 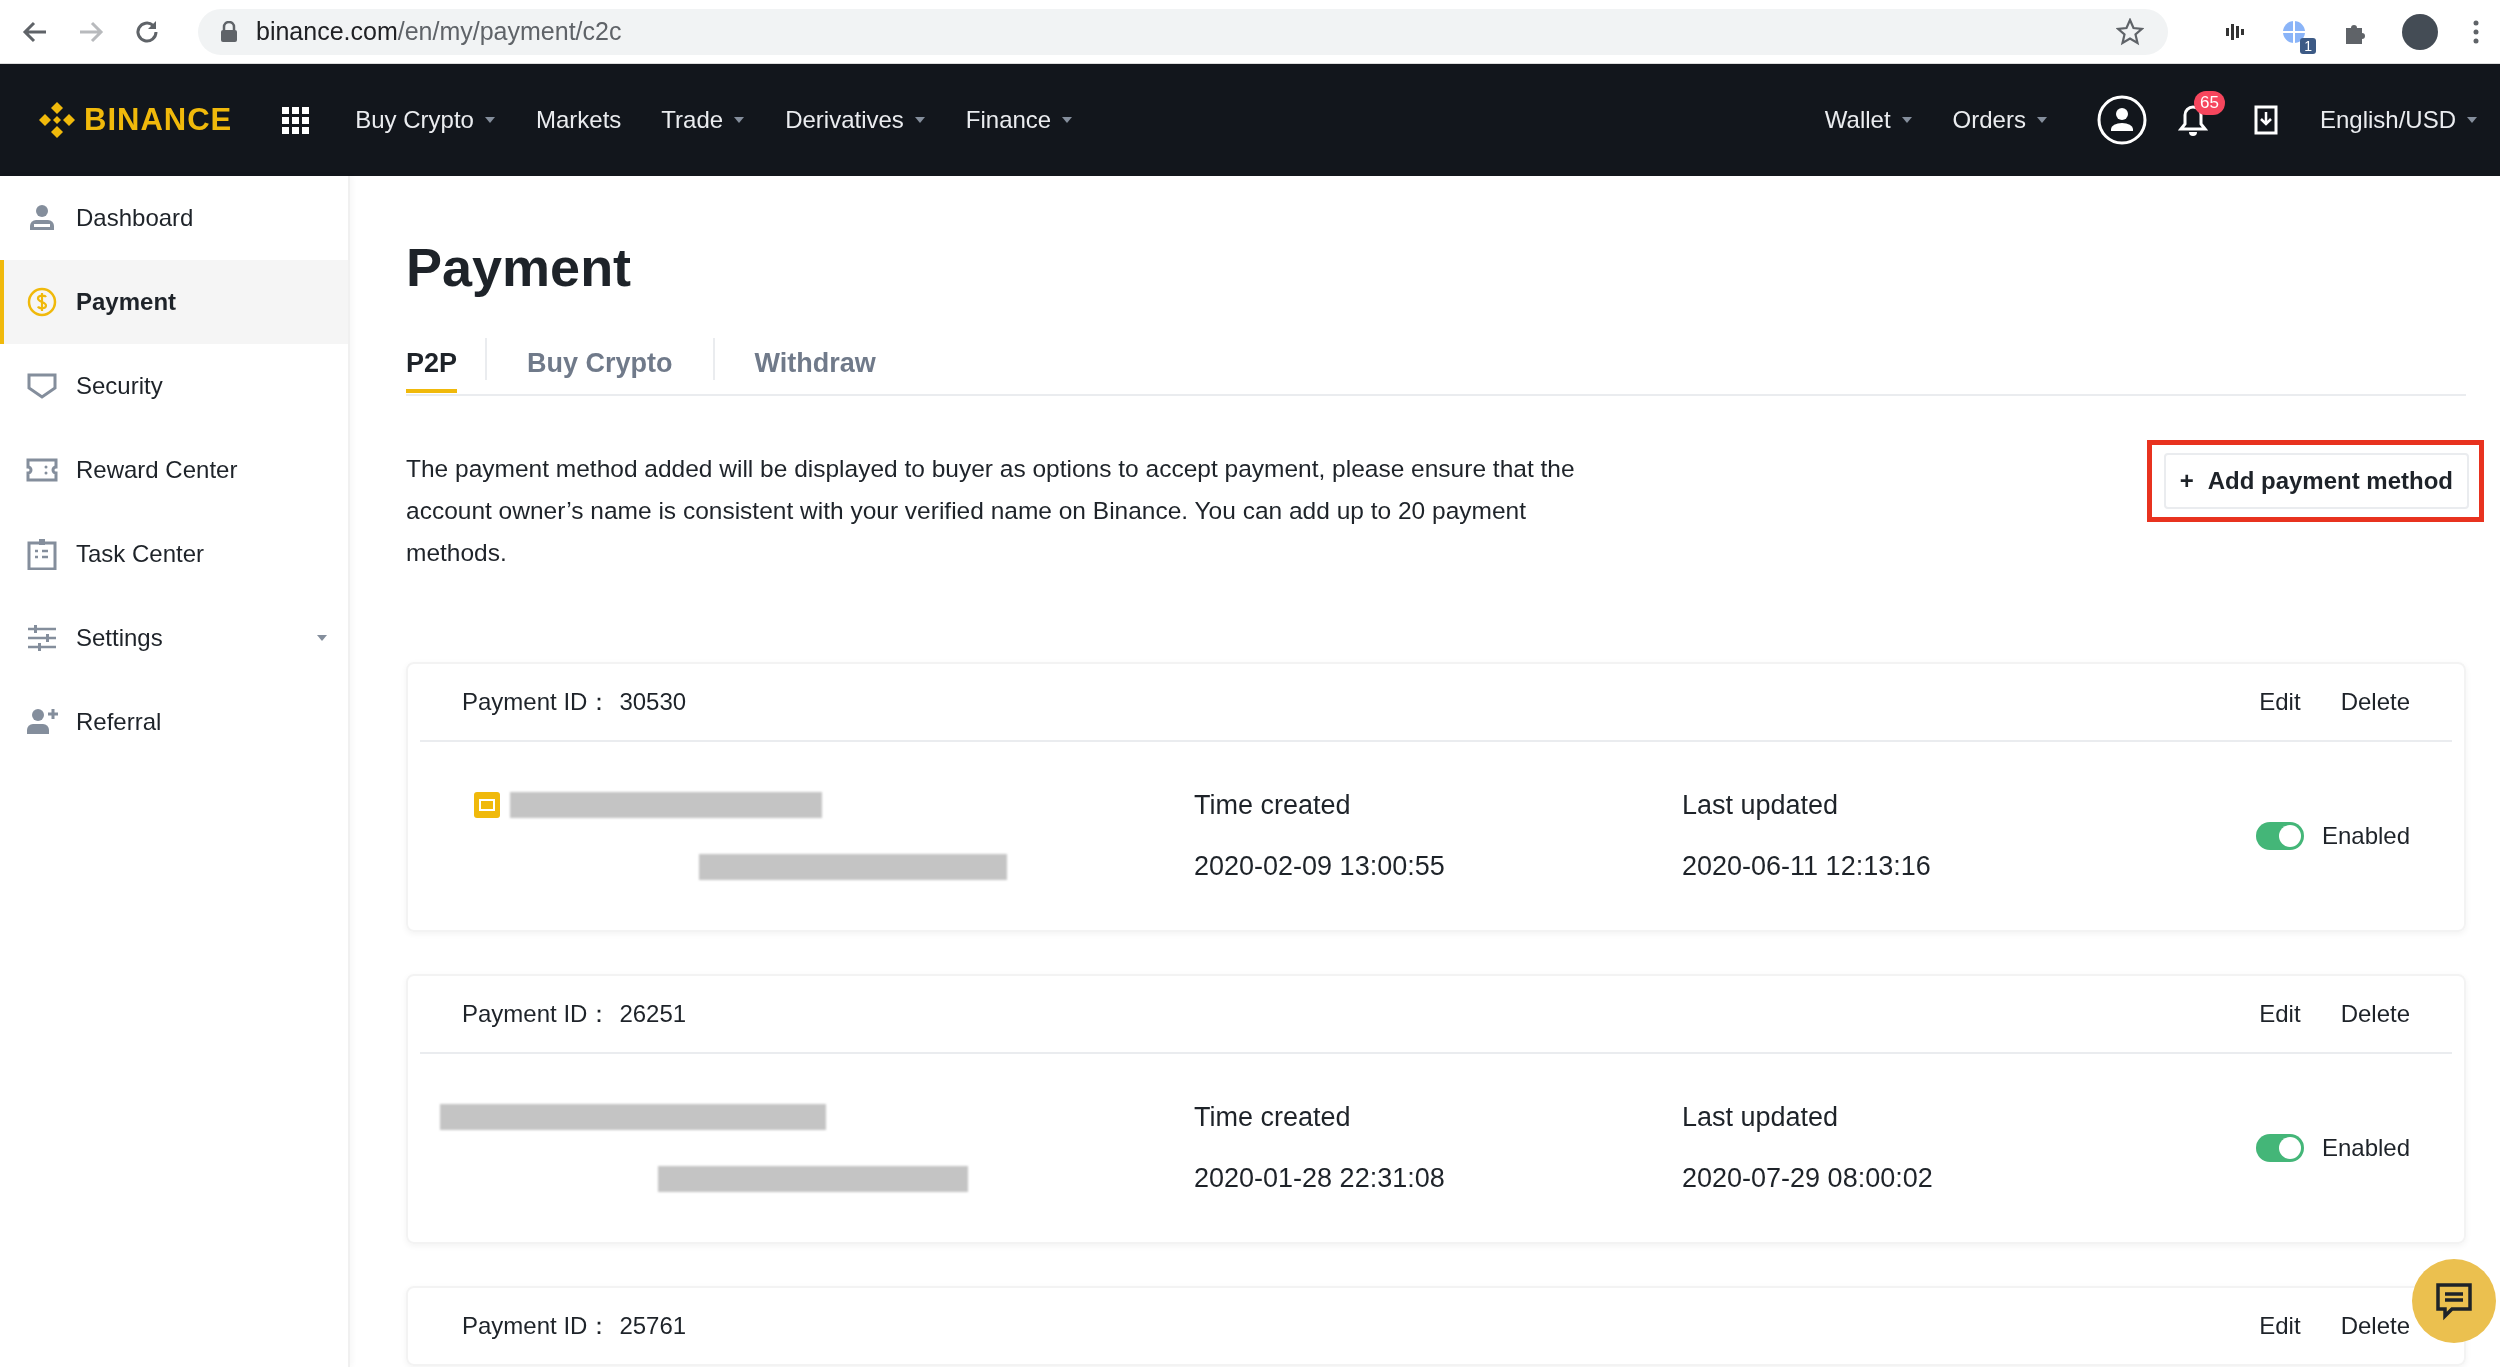 I want to click on user-icon, so click(x=2121, y=120).